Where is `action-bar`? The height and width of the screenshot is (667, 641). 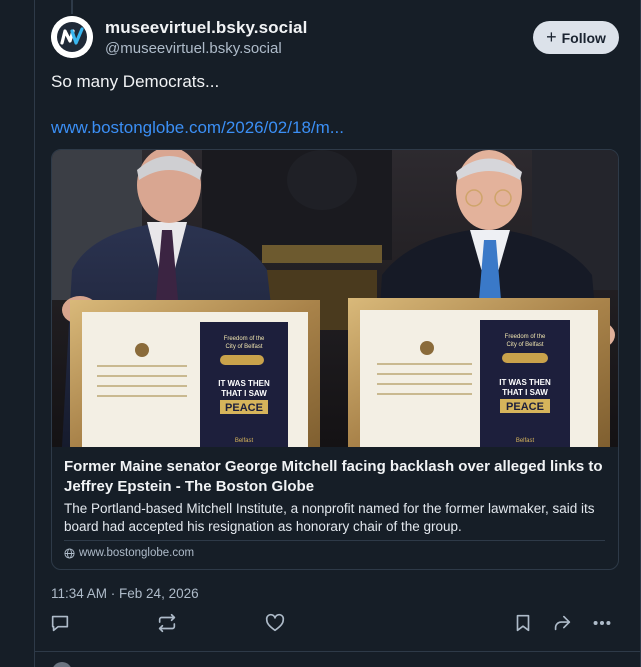
action-bar is located at coordinates (337, 625).